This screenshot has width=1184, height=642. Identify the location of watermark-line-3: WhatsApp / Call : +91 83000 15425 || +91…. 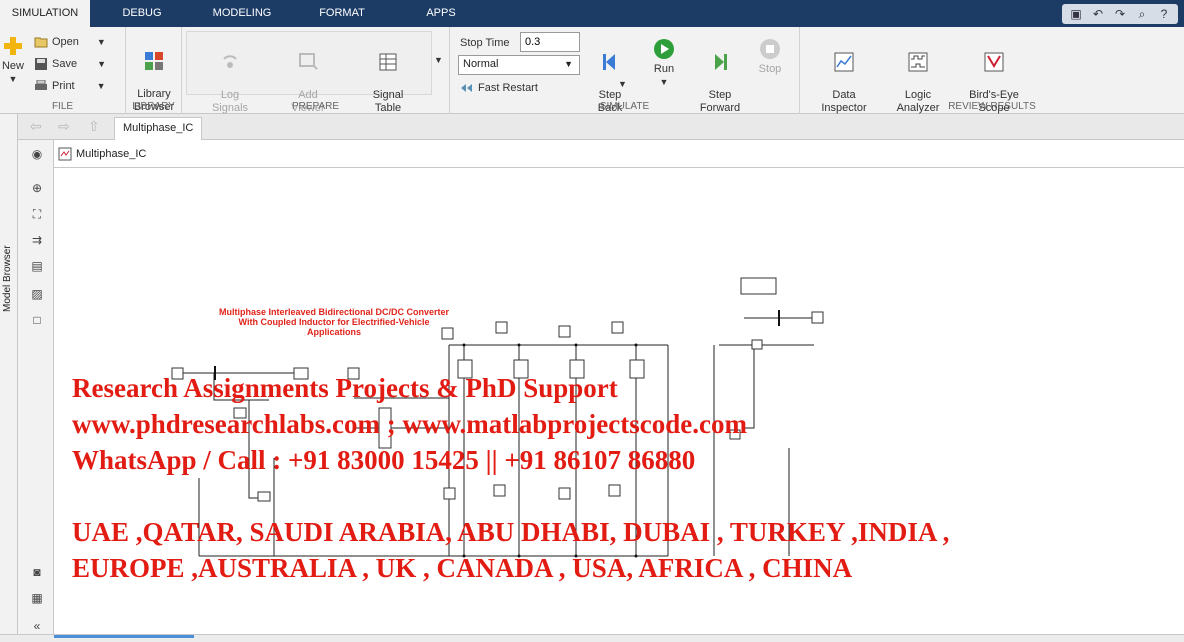
(384, 460).